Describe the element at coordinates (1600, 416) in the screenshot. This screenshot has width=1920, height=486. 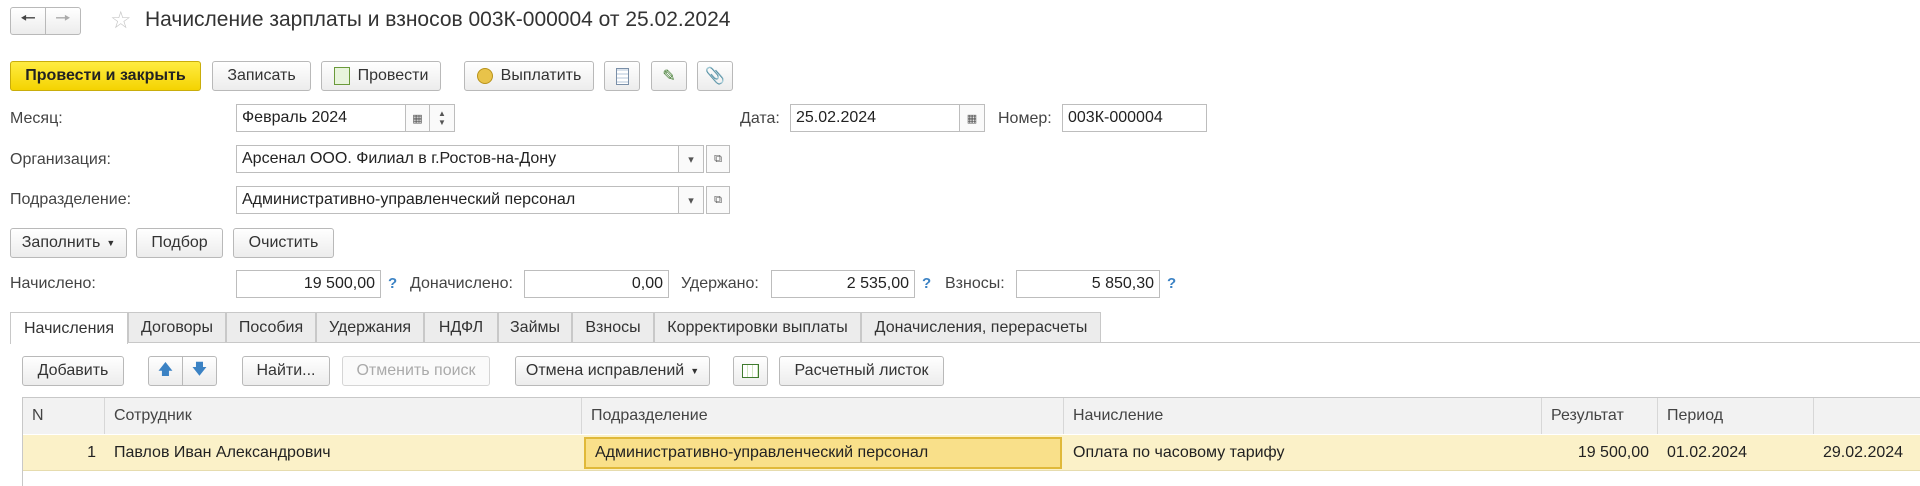
I see `column-header-result: Результат` at that location.